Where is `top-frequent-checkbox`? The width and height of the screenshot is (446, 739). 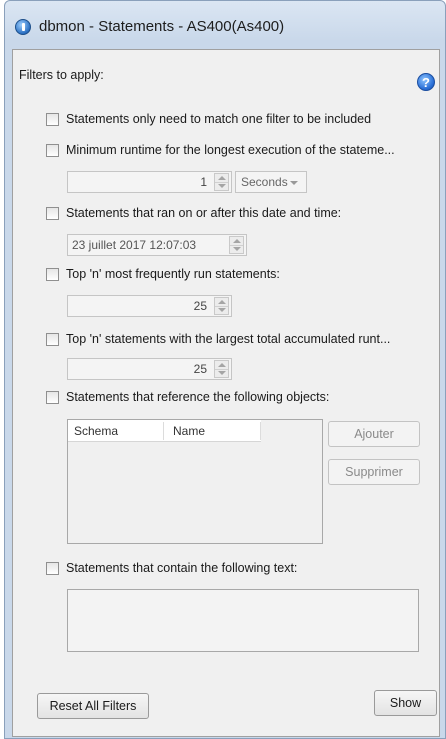
top-frequent-checkbox is located at coordinates (52, 274).